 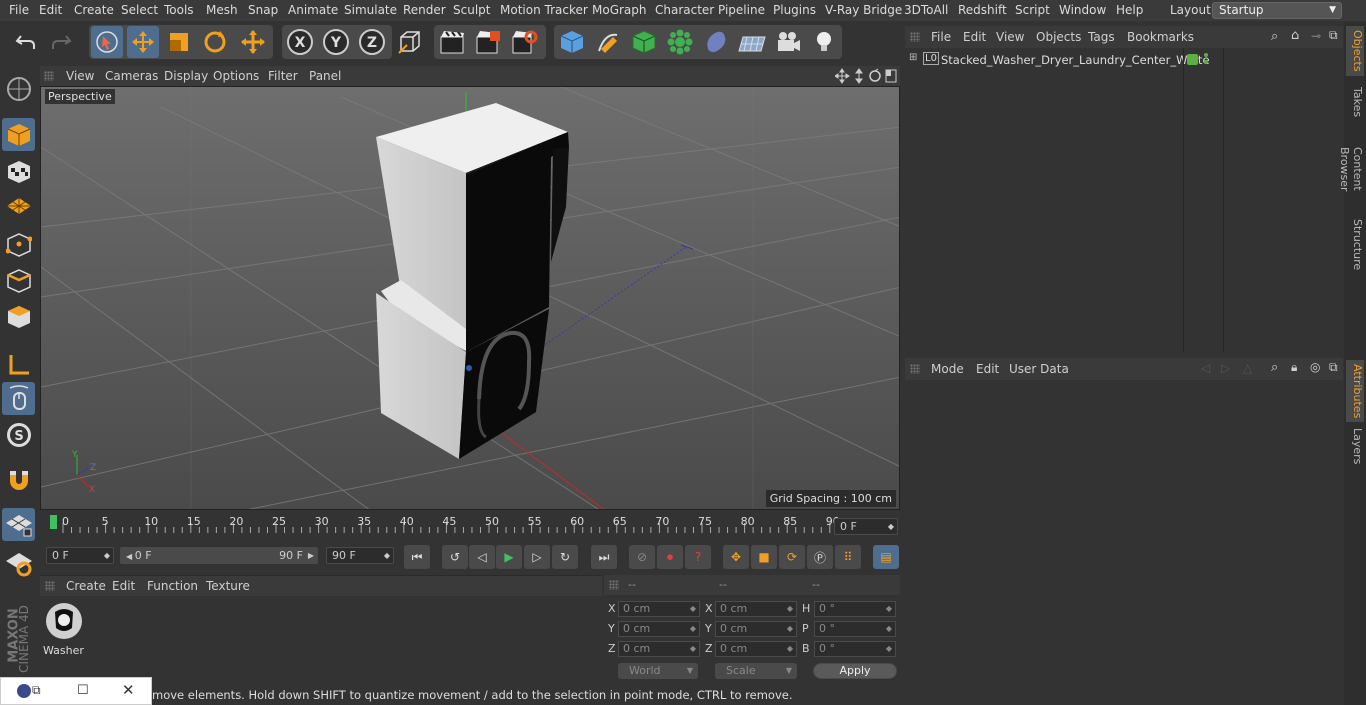 I want to click on menu-create: Create, so click(x=94, y=10).